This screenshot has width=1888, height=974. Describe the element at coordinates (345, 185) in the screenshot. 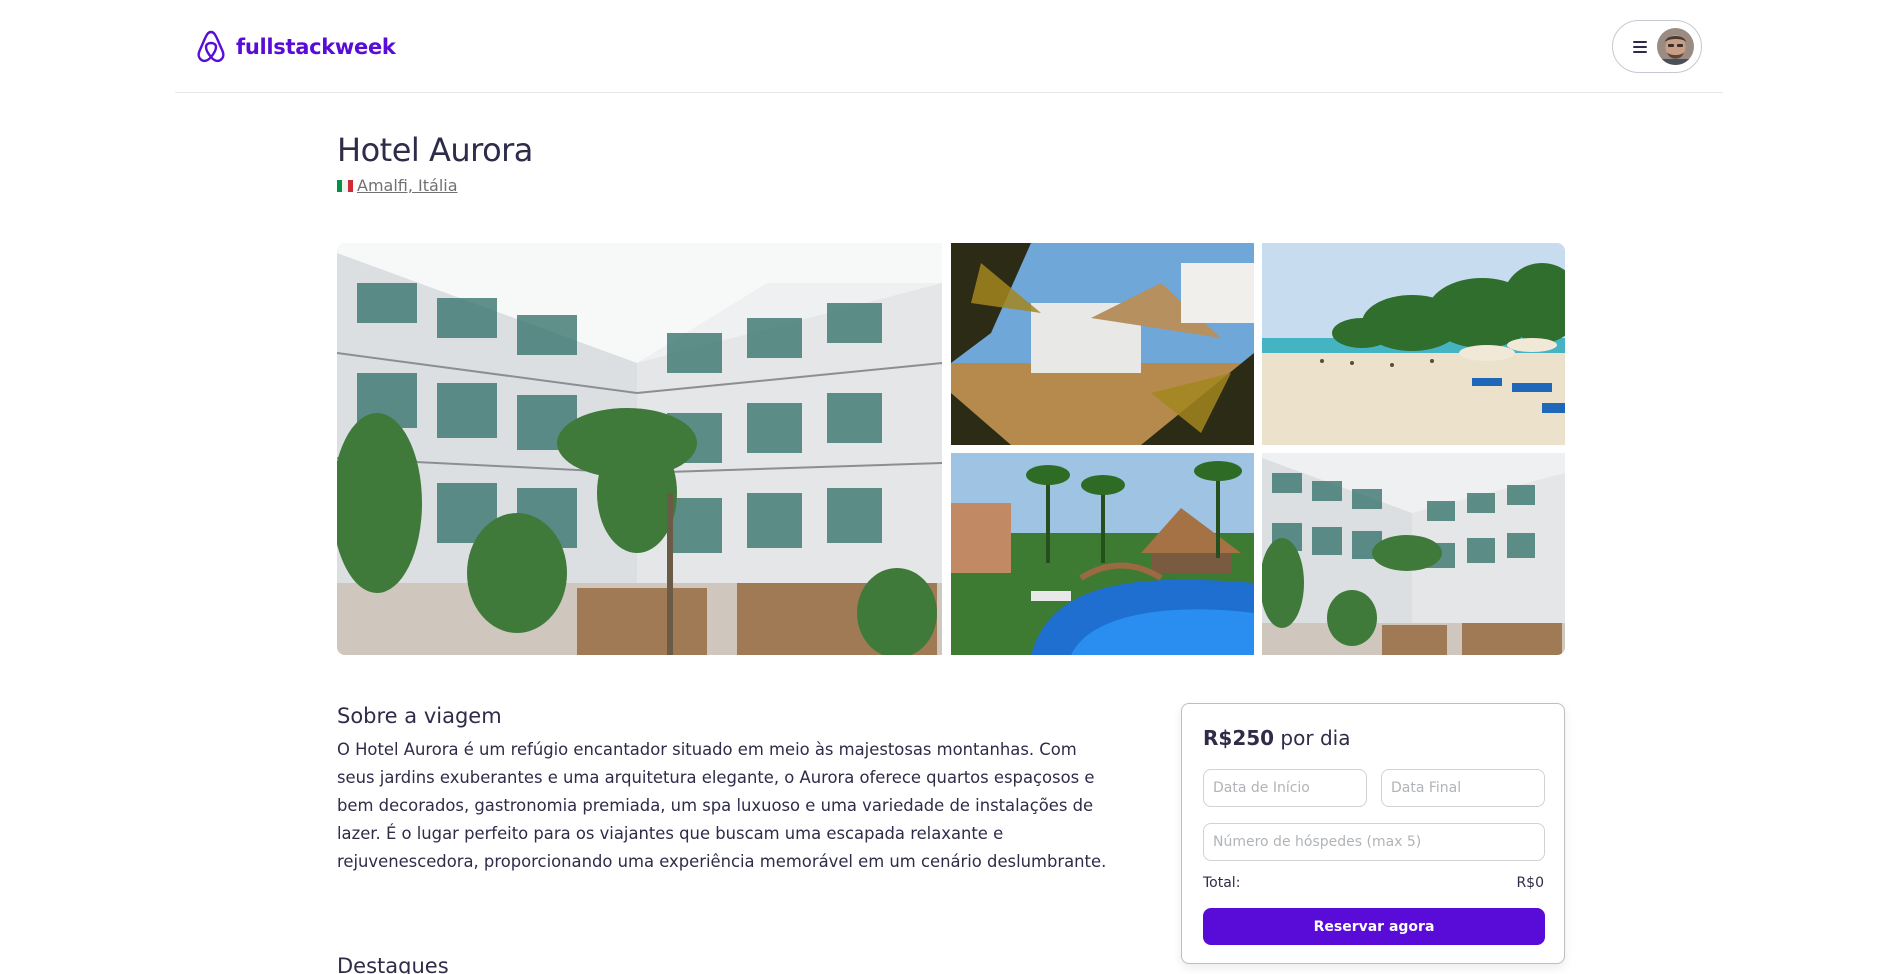

I see `italy-flag-icon` at that location.